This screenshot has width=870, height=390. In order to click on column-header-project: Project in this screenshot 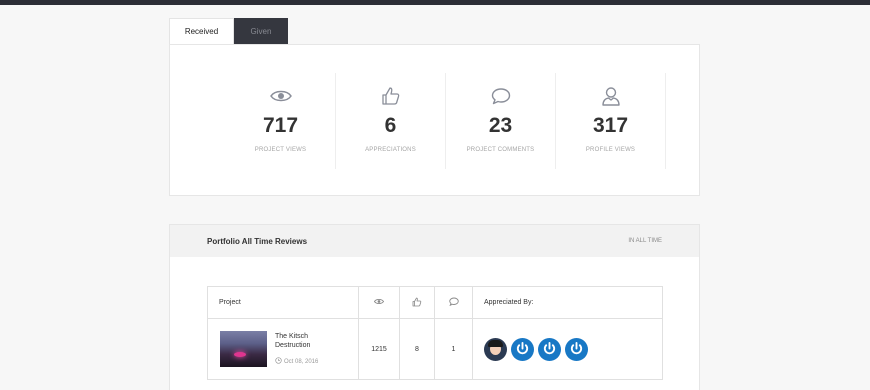, I will do `click(283, 302)`.